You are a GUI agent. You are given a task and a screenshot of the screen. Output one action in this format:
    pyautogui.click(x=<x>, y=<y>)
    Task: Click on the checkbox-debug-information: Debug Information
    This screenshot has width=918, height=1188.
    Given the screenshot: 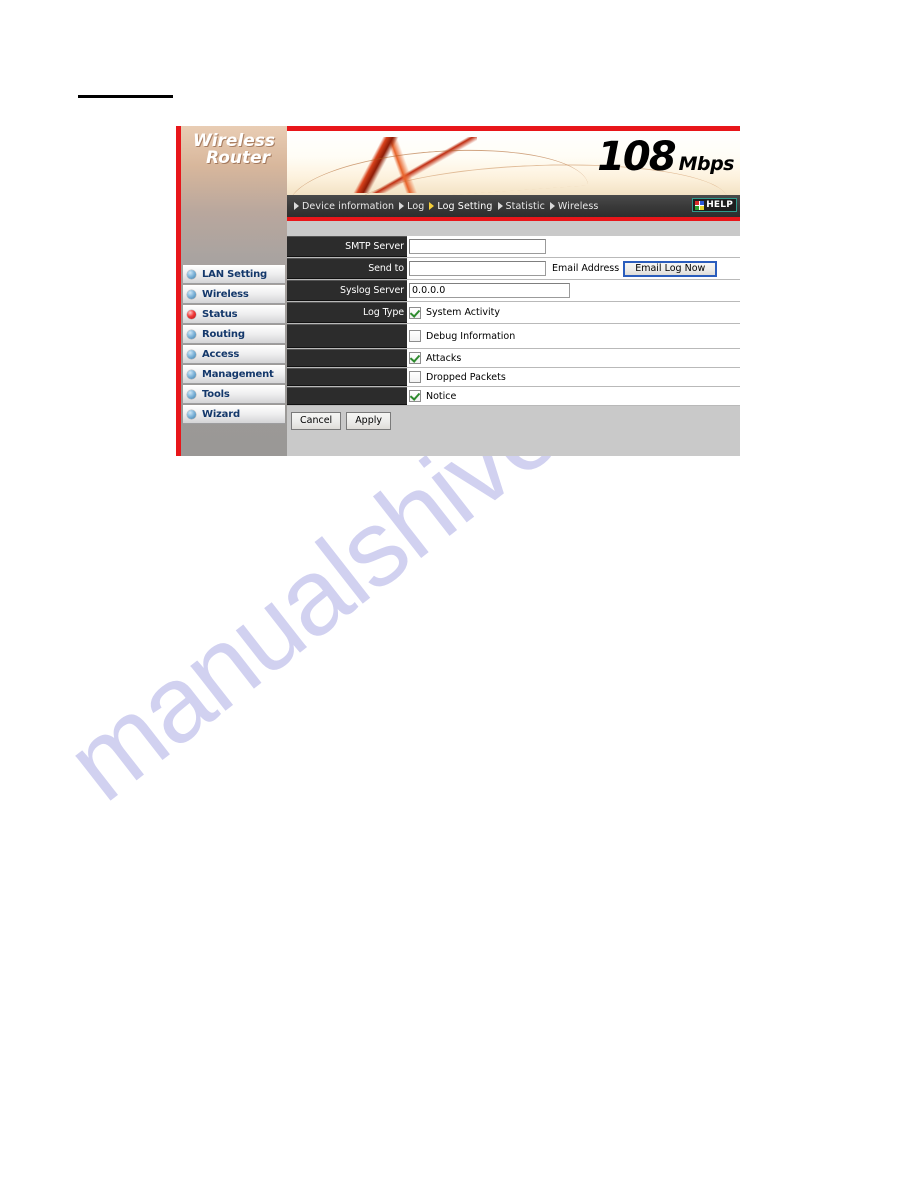 What is the action you would take?
    pyautogui.click(x=462, y=336)
    